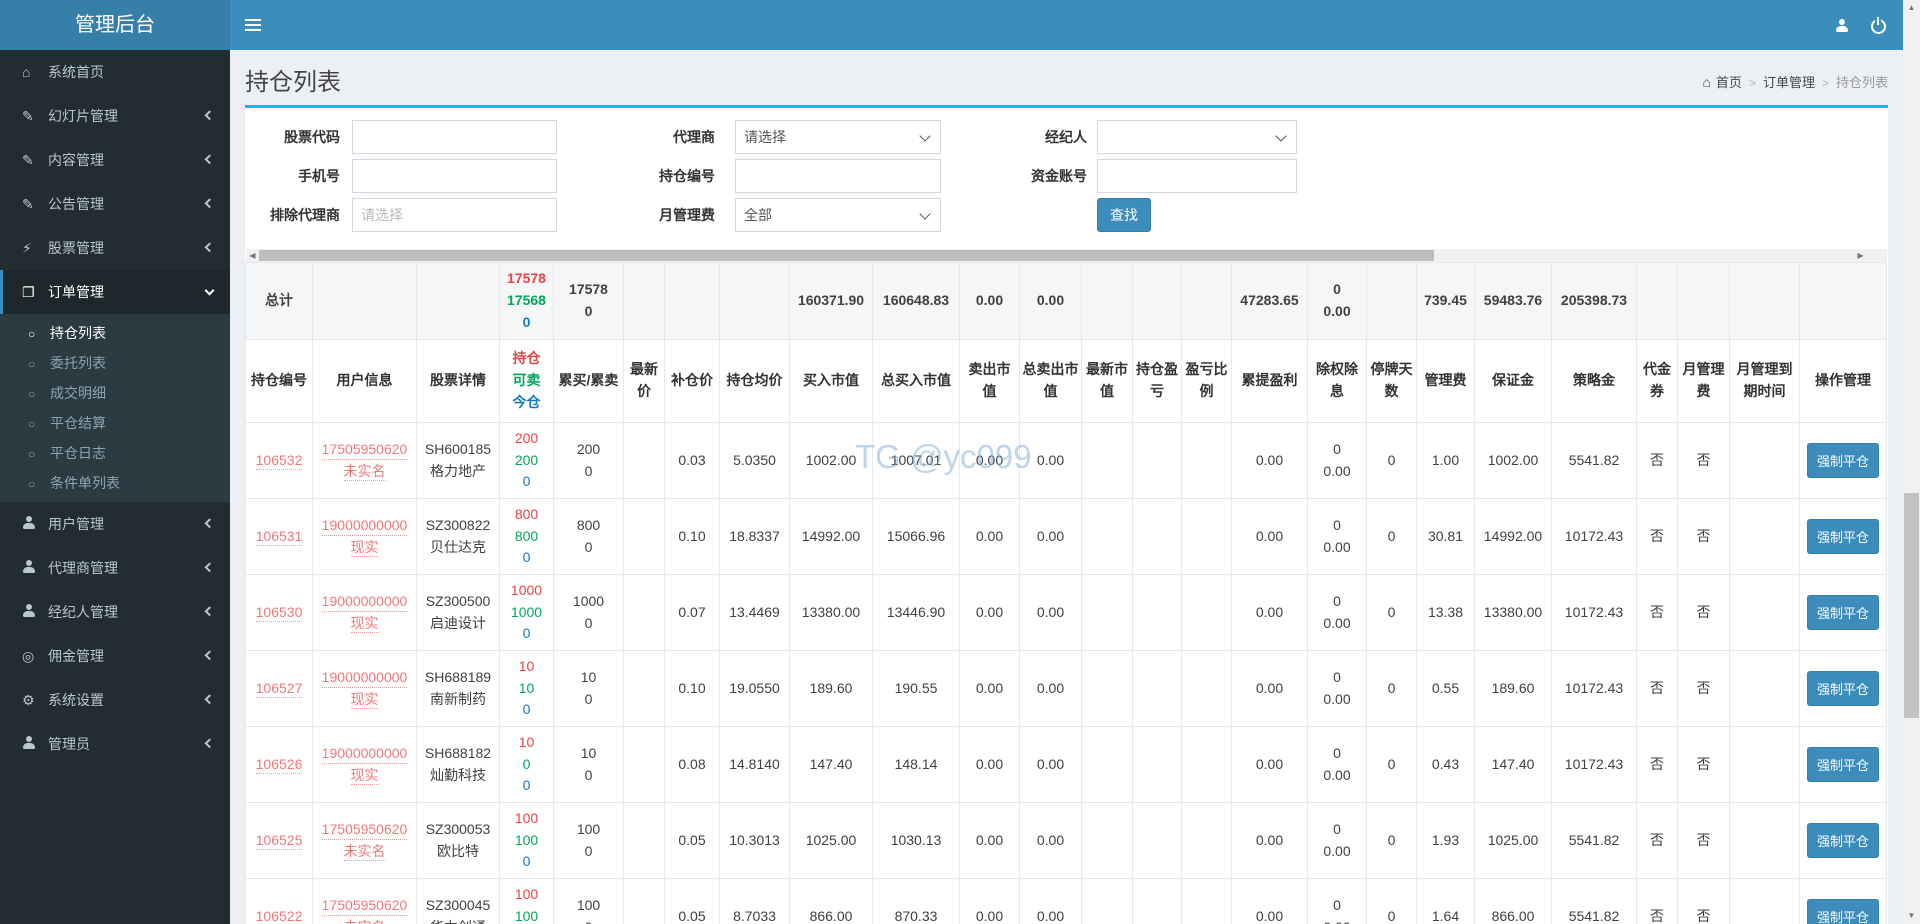  Describe the element at coordinates (454, 137) in the screenshot. I see `stock-code-input` at that location.